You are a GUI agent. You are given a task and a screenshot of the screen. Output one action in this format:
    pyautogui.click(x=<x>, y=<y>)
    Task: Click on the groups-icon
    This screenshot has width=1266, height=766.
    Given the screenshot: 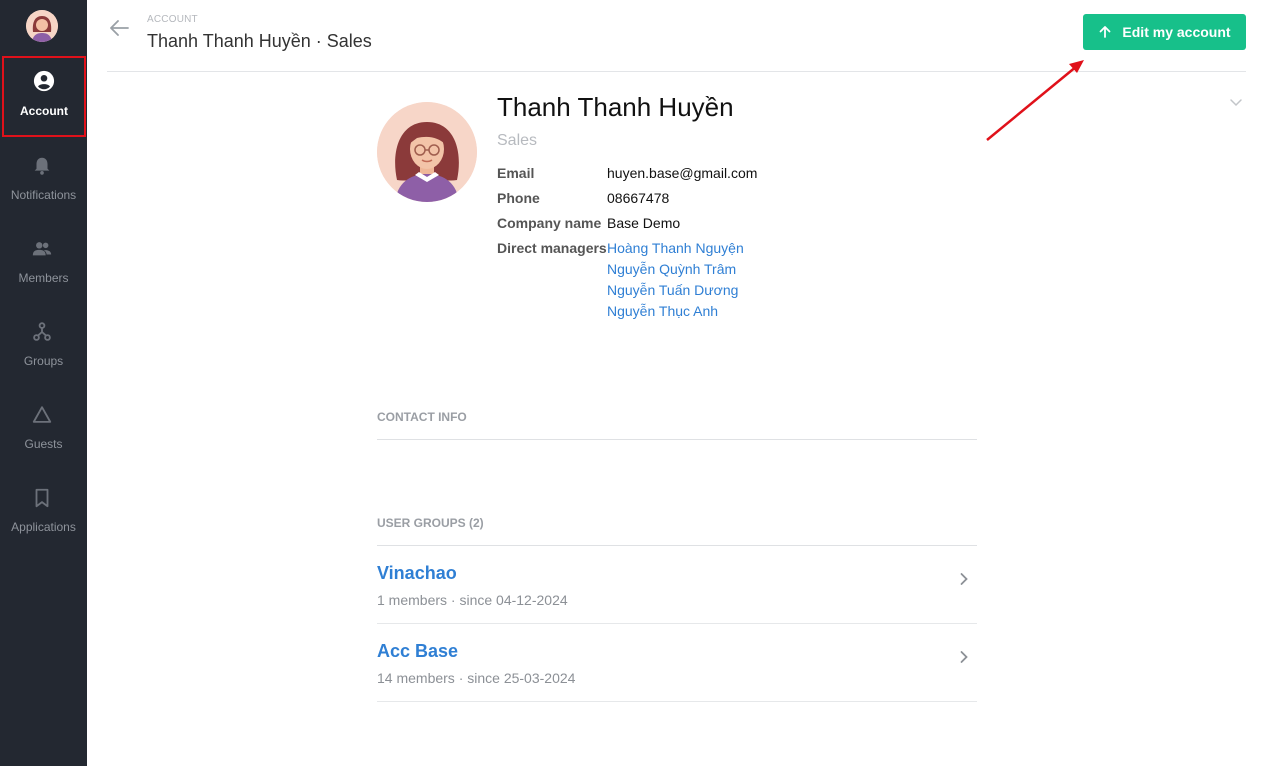 What is the action you would take?
    pyautogui.click(x=42, y=331)
    